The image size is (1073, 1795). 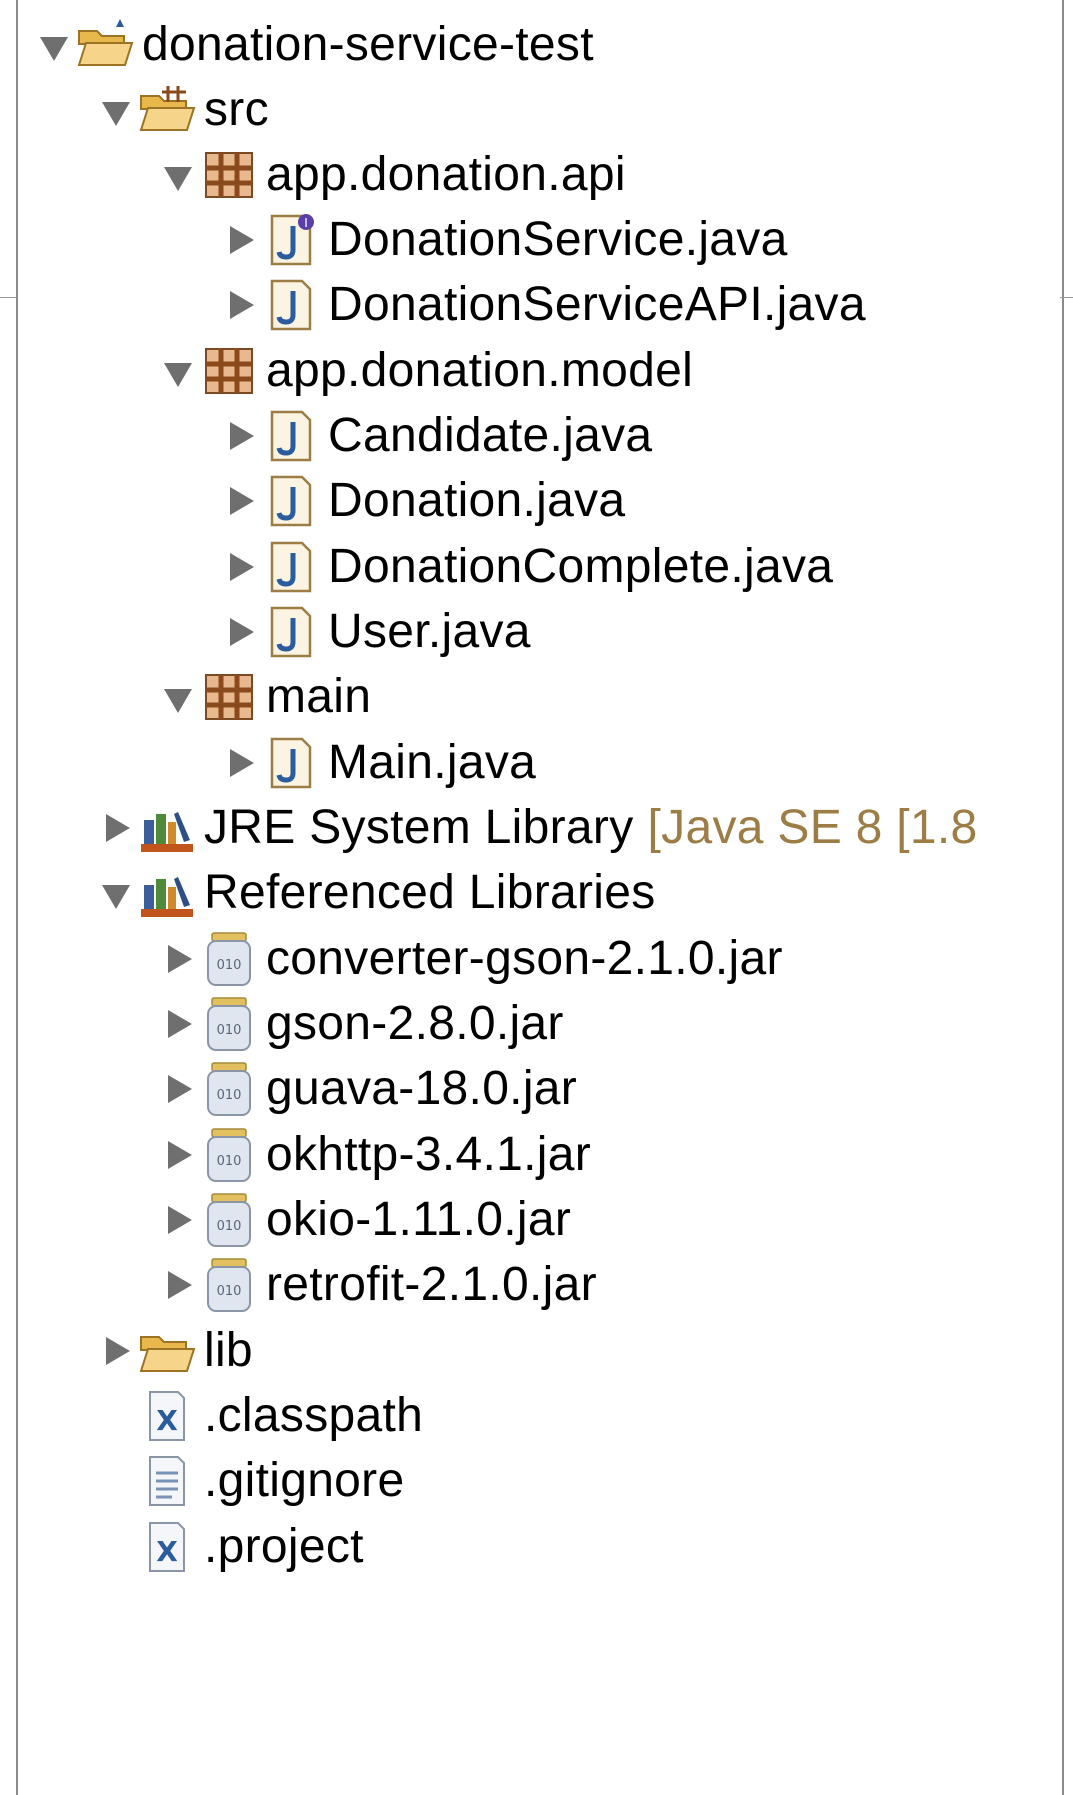 I want to click on tree-item-jar: retrofit-2.1.0.jar, so click(x=536, y=1284).